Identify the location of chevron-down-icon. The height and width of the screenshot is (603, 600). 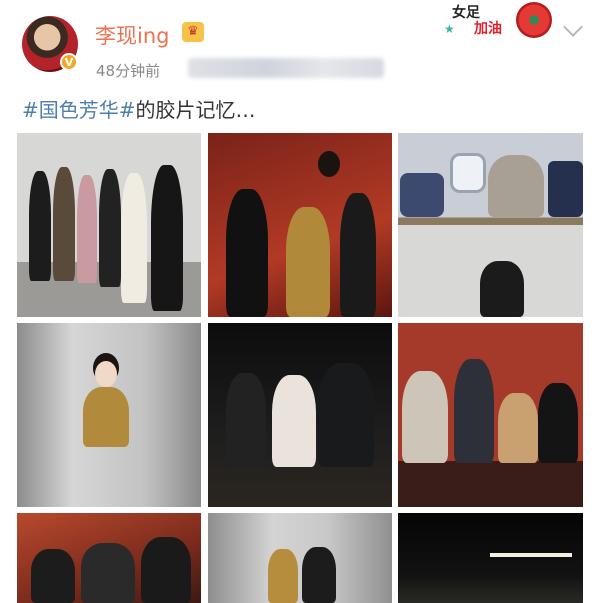
(573, 27).